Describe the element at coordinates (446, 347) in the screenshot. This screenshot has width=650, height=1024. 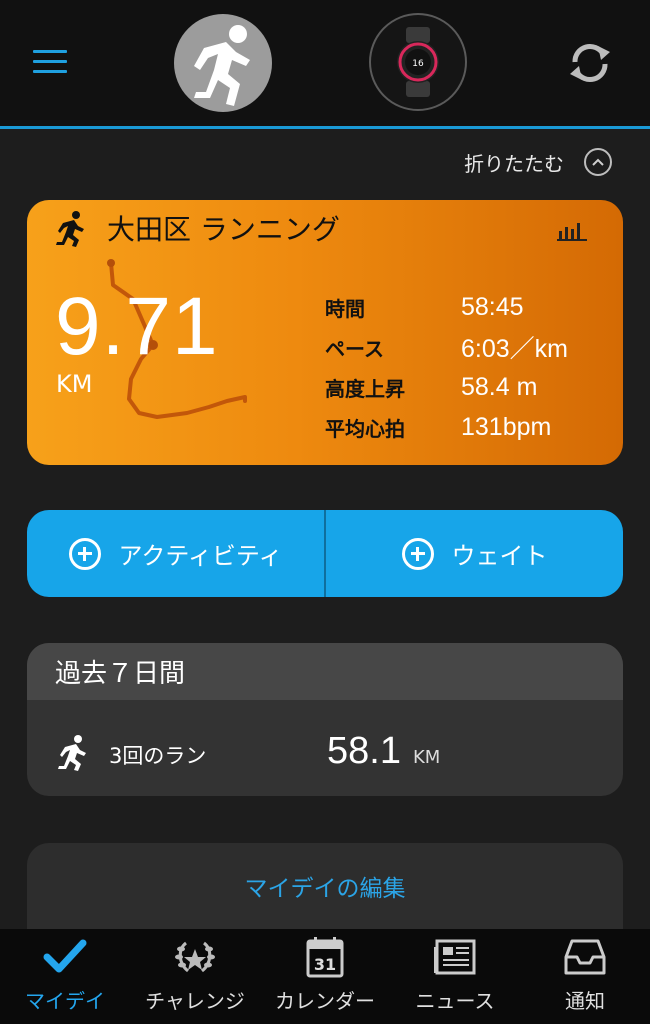
I see `stat-row: ペース 6:03／km` at that location.